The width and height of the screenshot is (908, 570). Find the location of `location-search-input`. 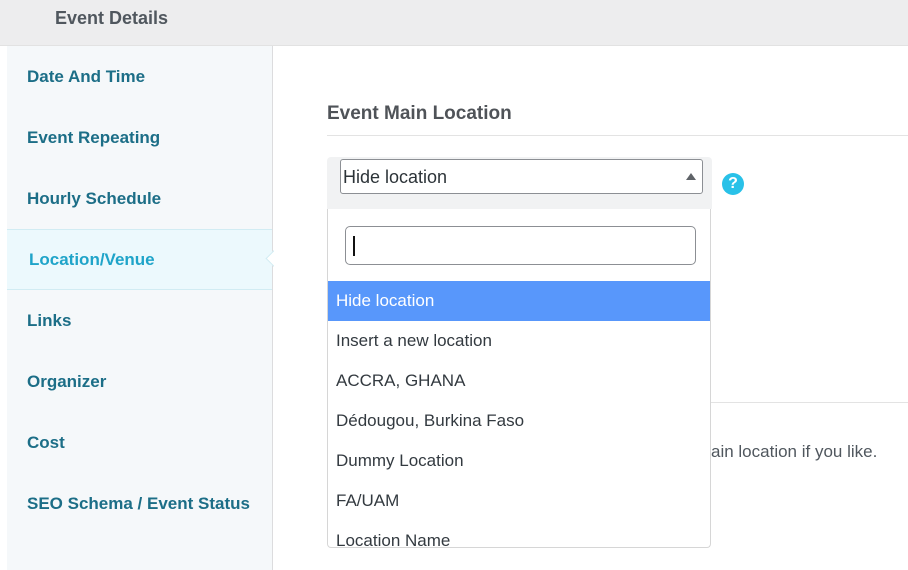

location-search-input is located at coordinates (520, 245).